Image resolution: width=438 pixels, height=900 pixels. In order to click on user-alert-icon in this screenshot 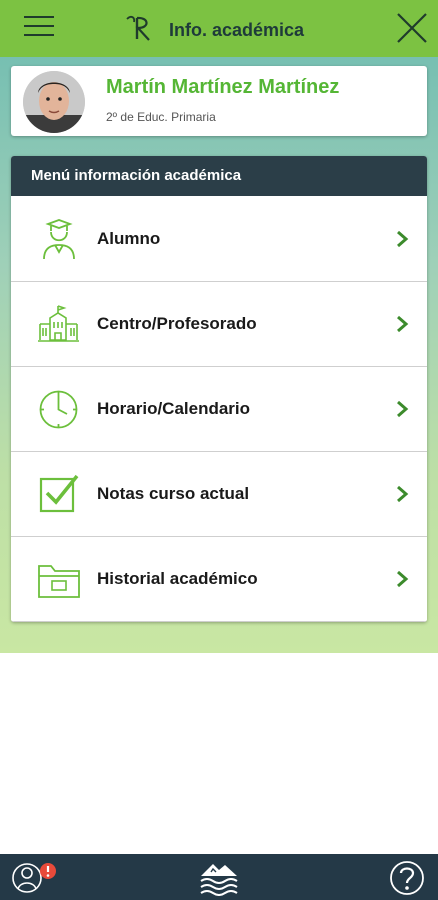, I will do `click(34, 878)`.